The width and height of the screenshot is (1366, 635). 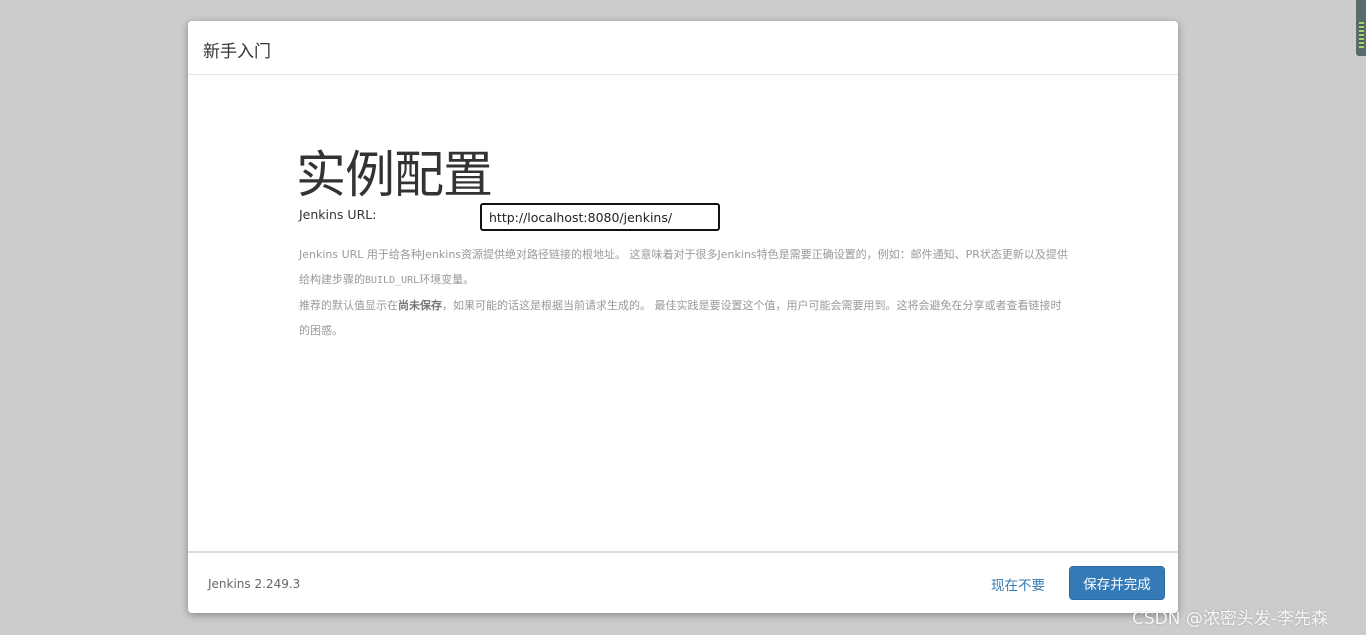 I want to click on build-url-code: BUILD_URL, so click(x=392, y=280).